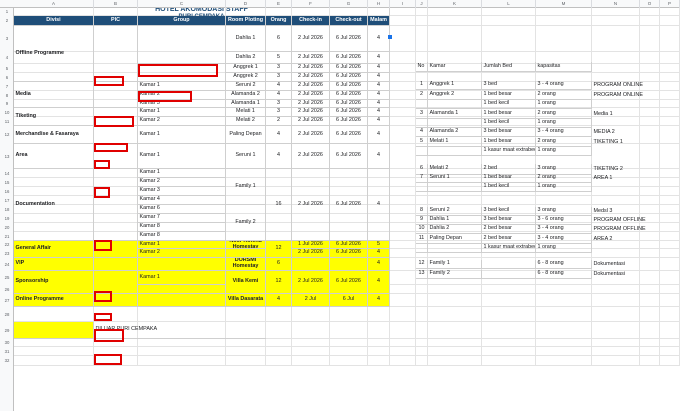  I want to click on header-check-in: Check-in, so click(311, 21).